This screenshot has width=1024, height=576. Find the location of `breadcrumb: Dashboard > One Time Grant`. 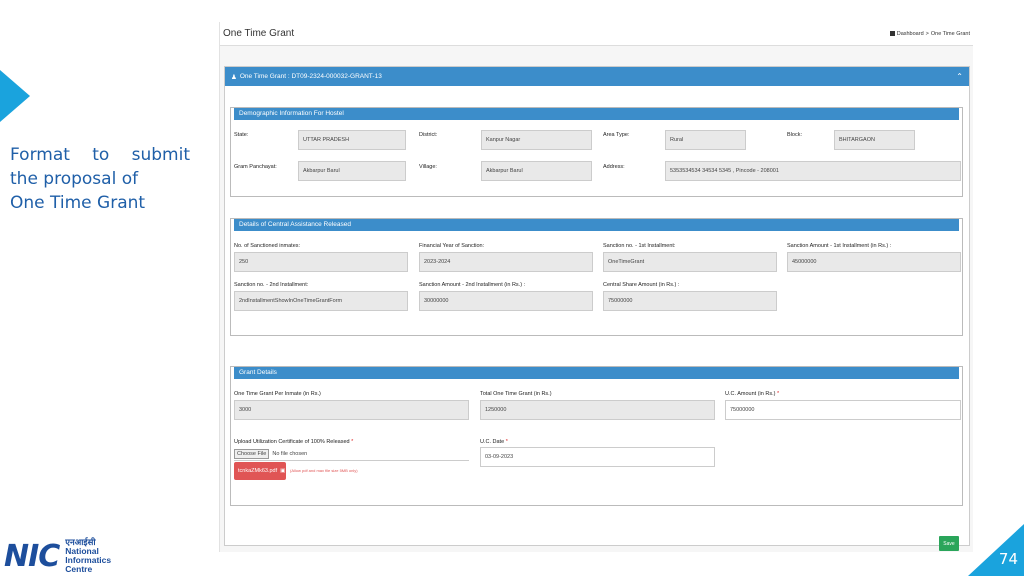

breadcrumb: Dashboard > One Time Grant is located at coordinates (929, 33).